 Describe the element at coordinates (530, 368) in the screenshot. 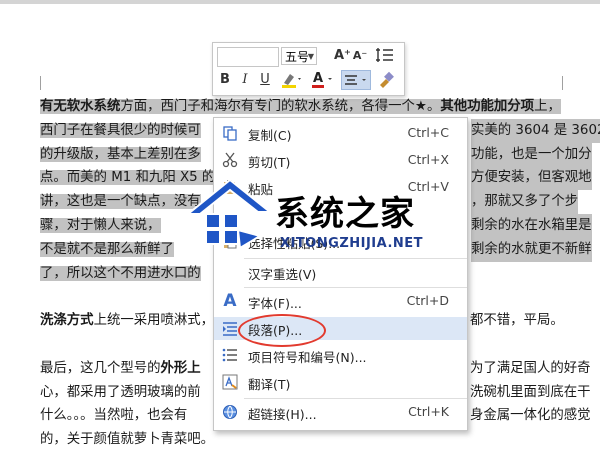

I see `text-run: 为了满足国人的好奇` at that location.